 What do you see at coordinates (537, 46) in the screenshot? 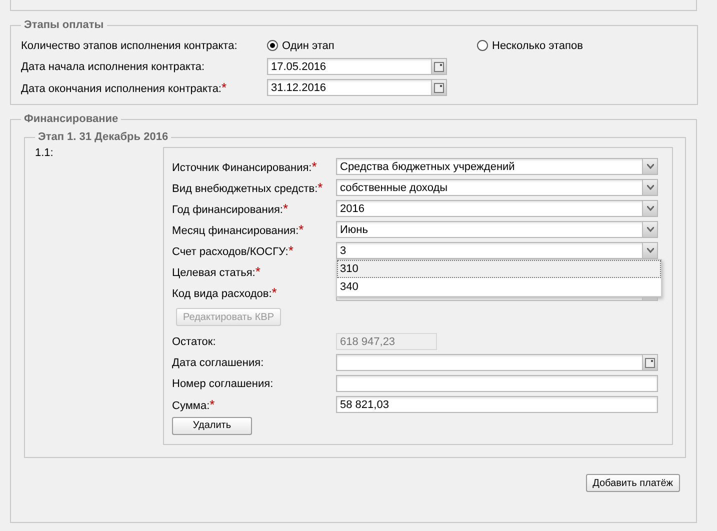
I see `radio-label: Несколько этапов` at bounding box center [537, 46].